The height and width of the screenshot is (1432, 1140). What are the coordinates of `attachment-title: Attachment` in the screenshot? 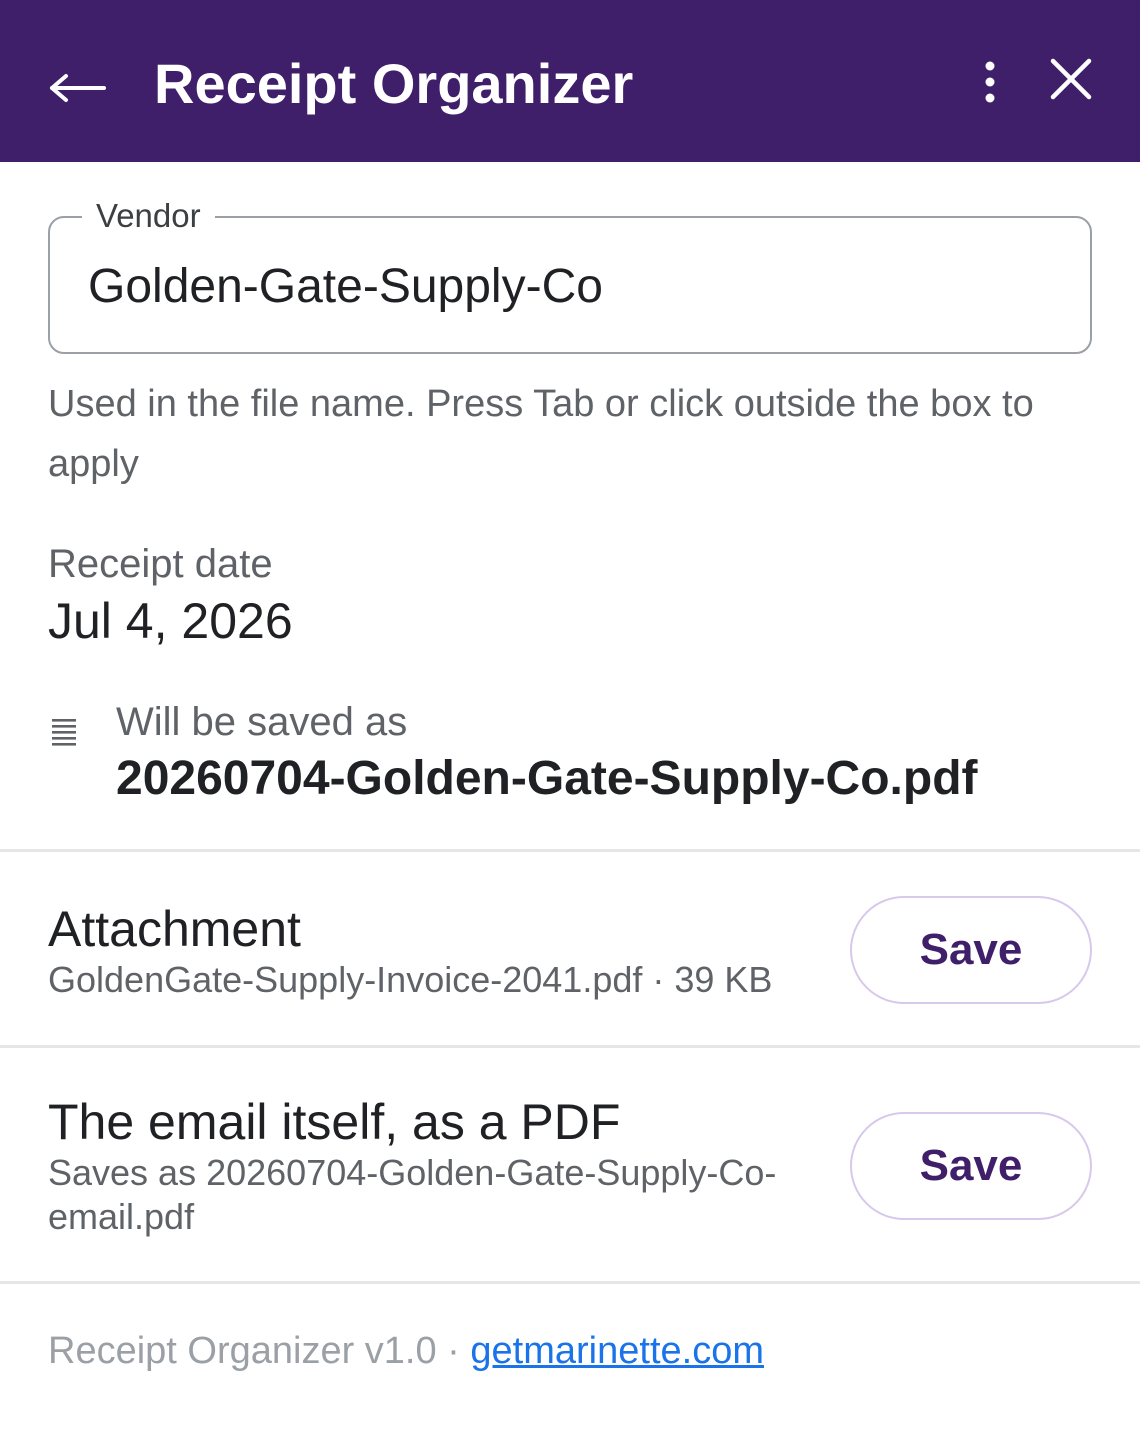 It's located at (174, 929).